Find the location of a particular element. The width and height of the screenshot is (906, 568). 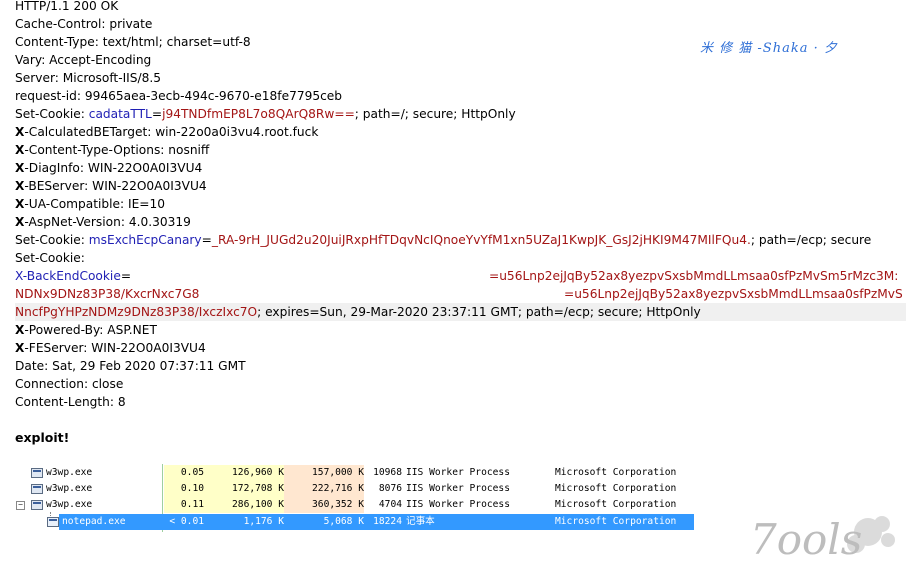

process-name: notepad.exe is located at coordinates (94, 521).